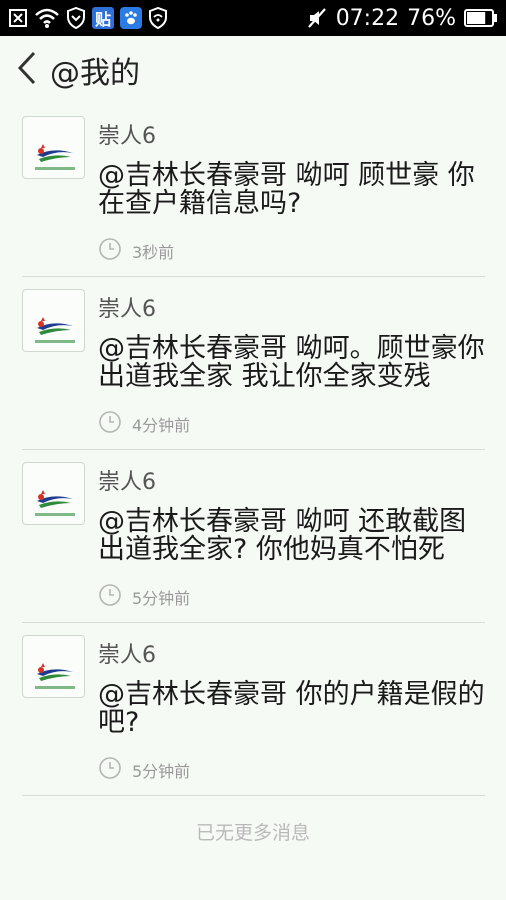 This screenshot has height=900, width=506. What do you see at coordinates (158, 18) in the screenshot?
I see `wifi-shield-icon` at bounding box center [158, 18].